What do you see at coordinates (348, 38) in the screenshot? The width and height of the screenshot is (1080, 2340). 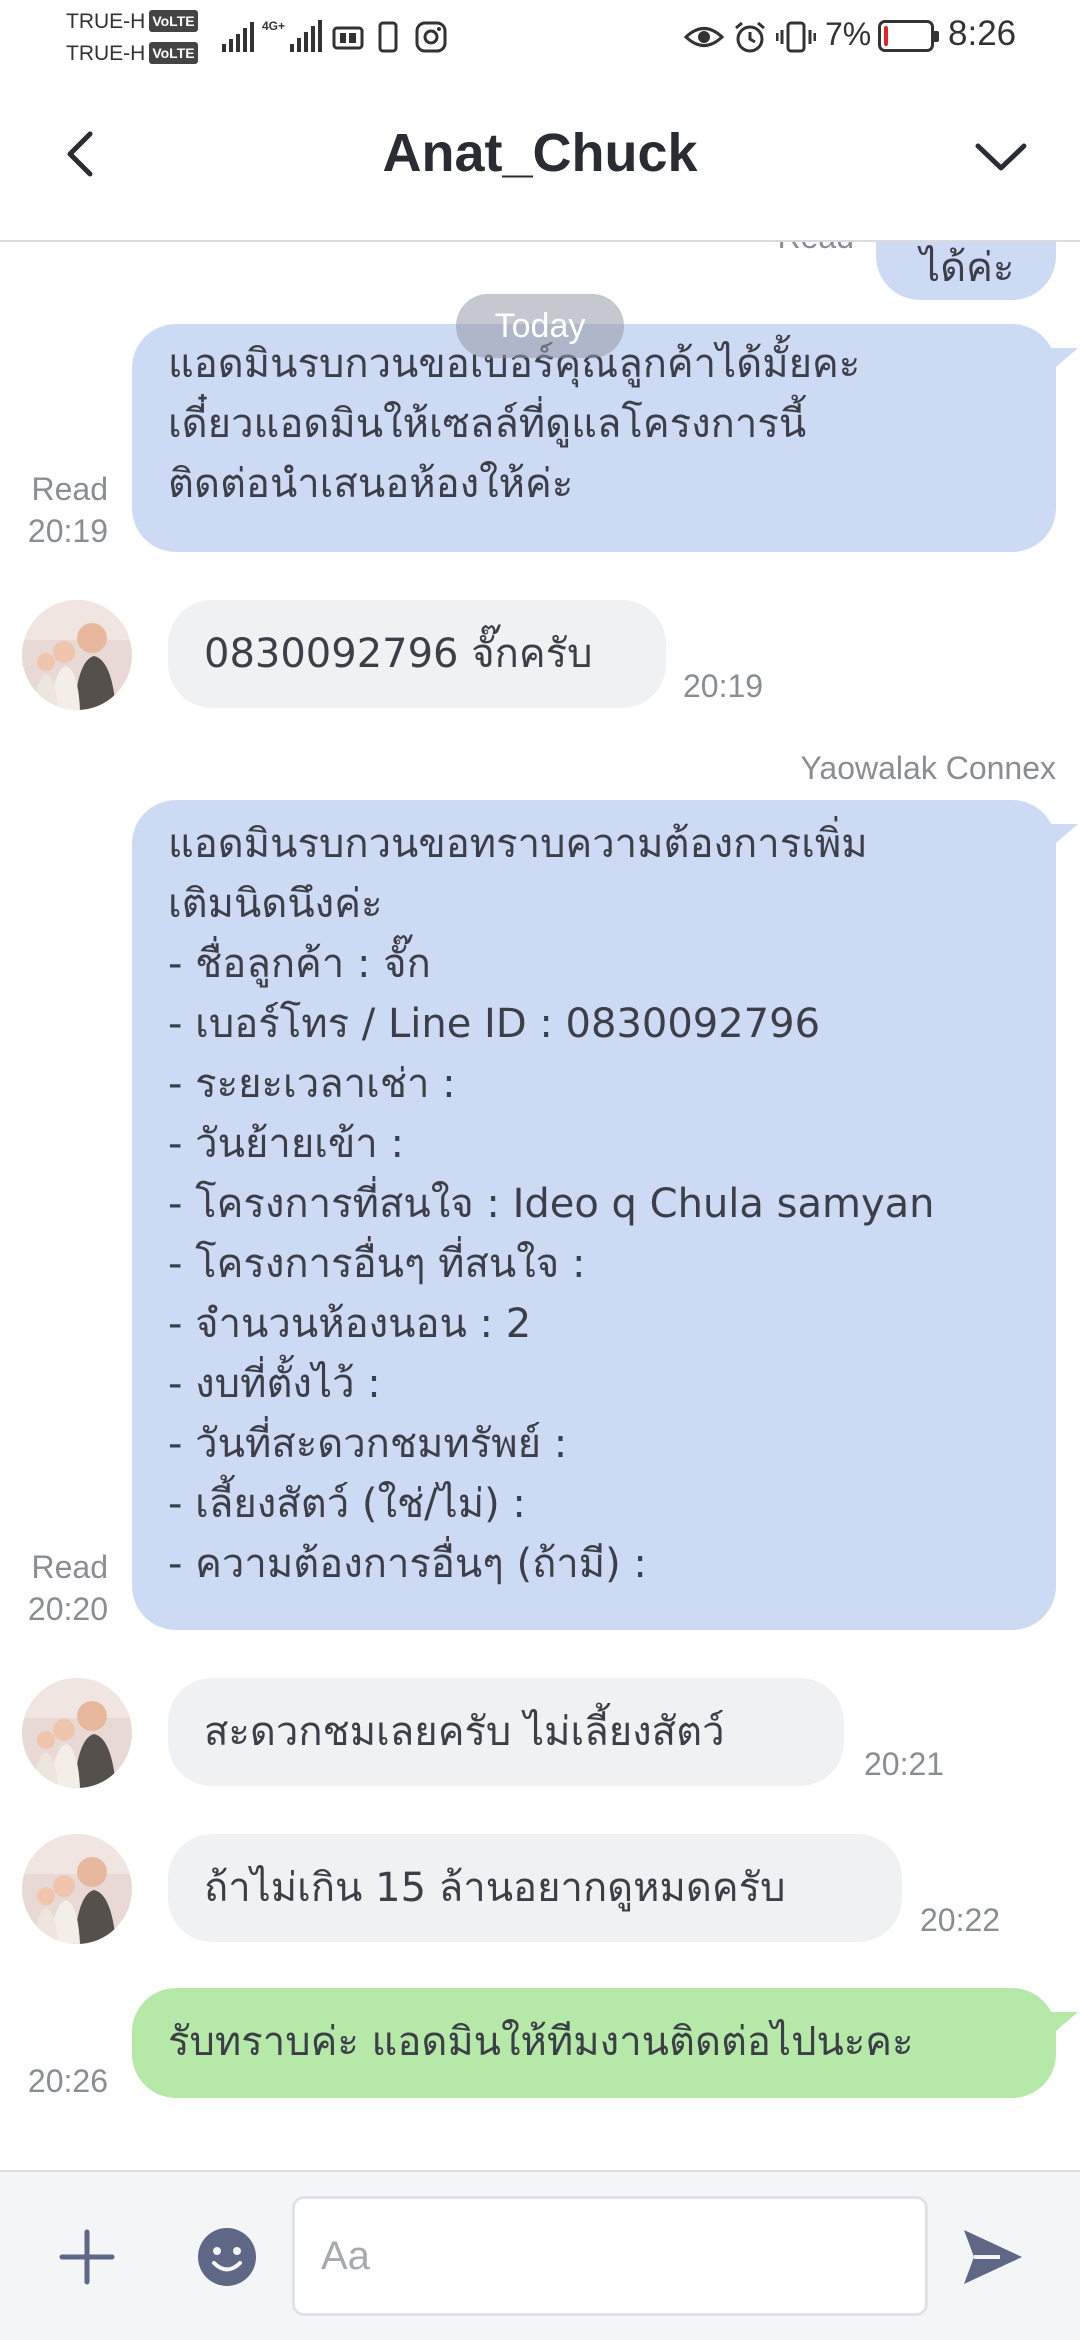 I see `data-icon` at bounding box center [348, 38].